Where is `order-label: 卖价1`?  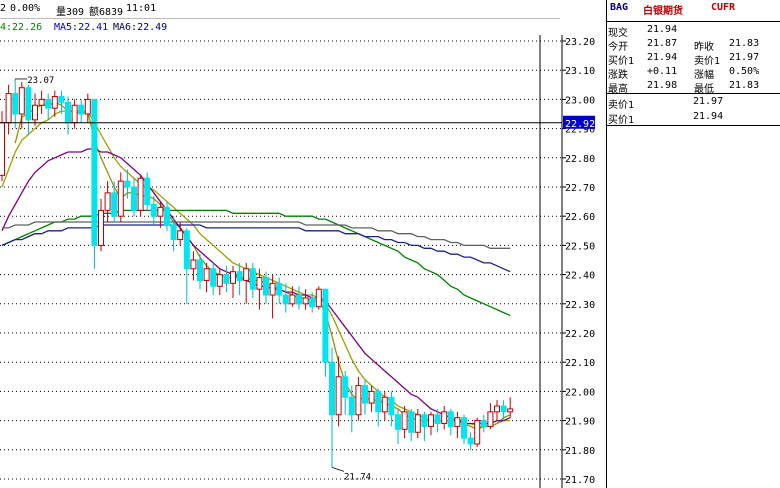
order-label: 卖价1 is located at coordinates (621, 105).